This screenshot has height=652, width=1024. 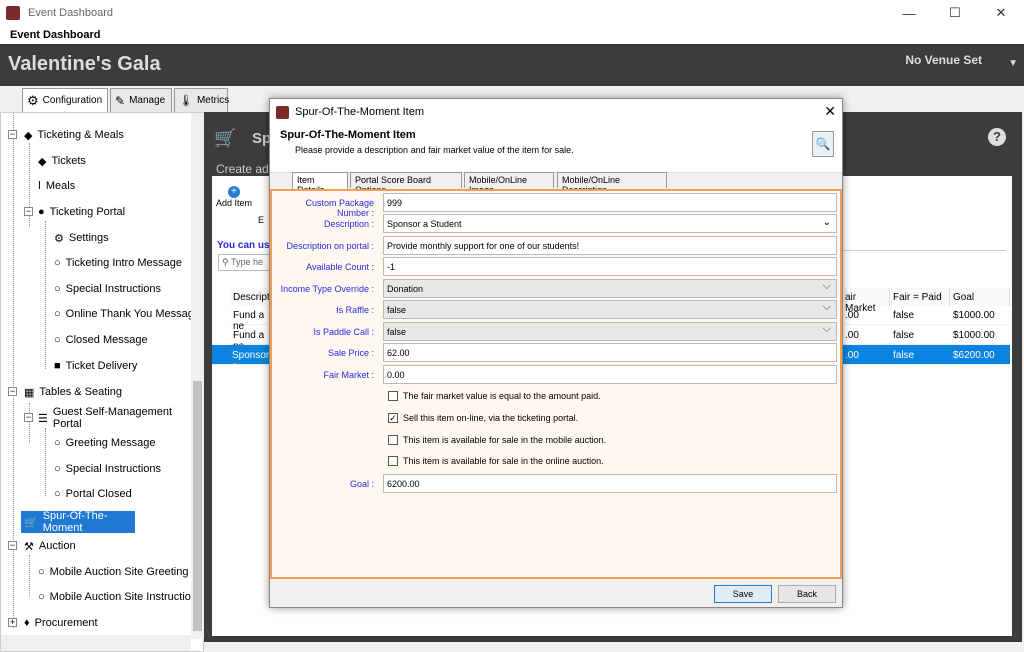 I want to click on tree-item: ○ Closed Message, so click(x=101, y=340).